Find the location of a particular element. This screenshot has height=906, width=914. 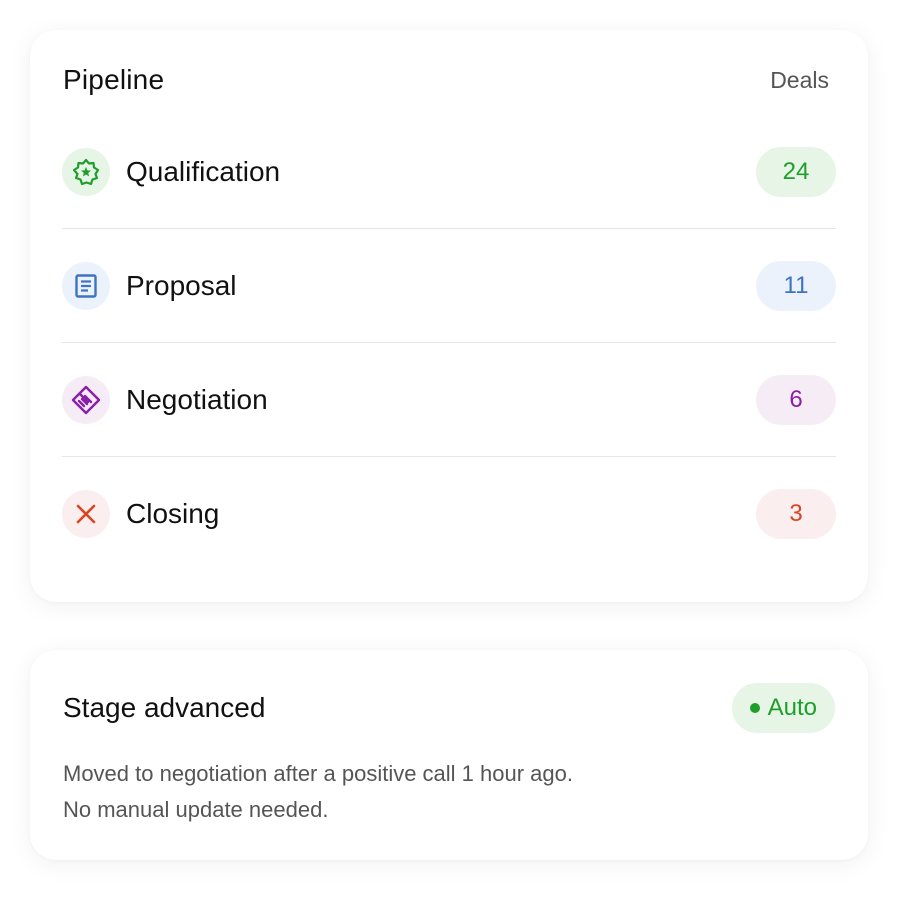

stage-row-qualification: Qualification 24 is located at coordinates (449, 172).